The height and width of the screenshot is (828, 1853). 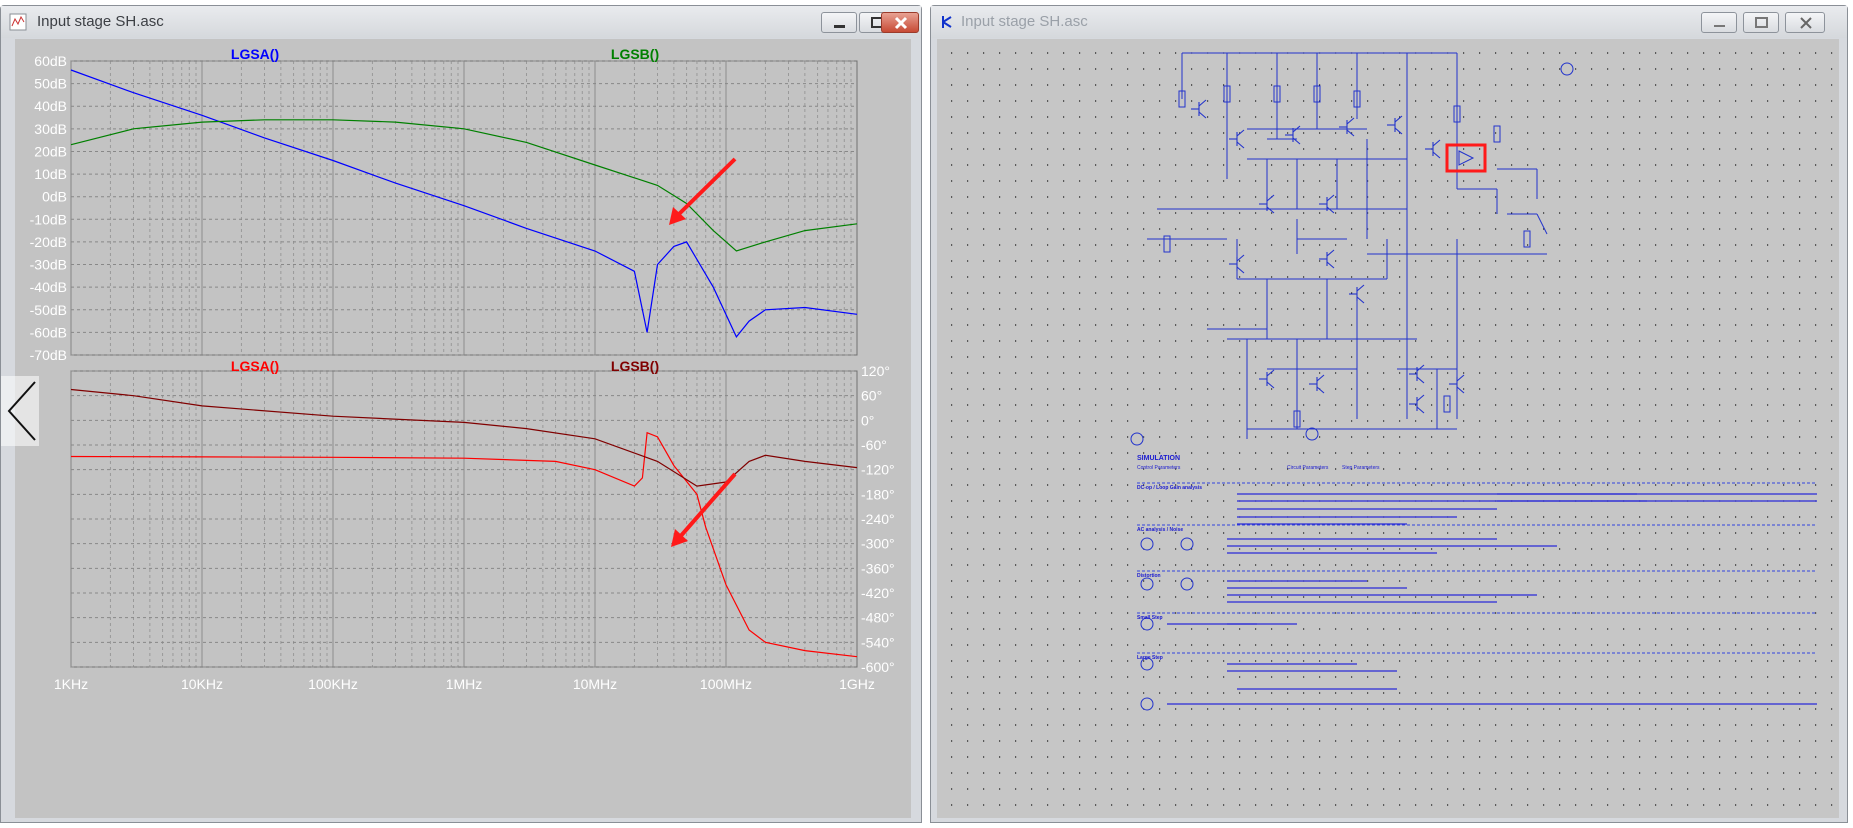 What do you see at coordinates (874, 445) in the screenshot?
I see `y-tick-label: -60°` at bounding box center [874, 445].